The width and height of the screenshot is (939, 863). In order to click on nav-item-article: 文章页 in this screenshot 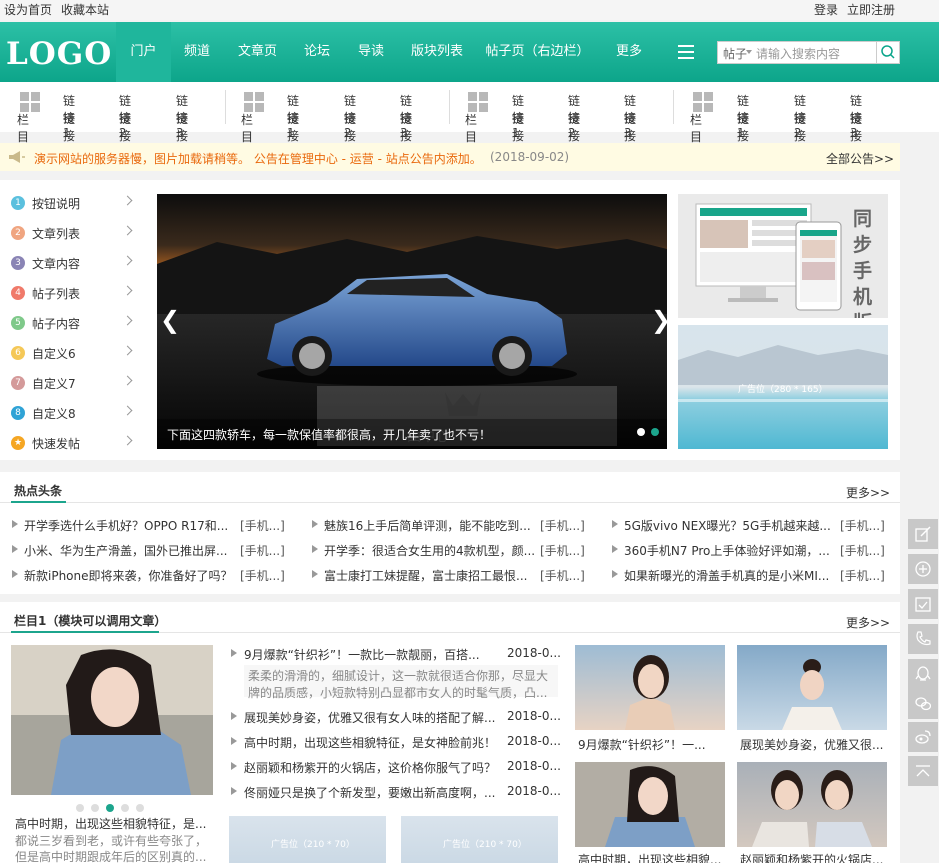, I will do `click(257, 52)`.